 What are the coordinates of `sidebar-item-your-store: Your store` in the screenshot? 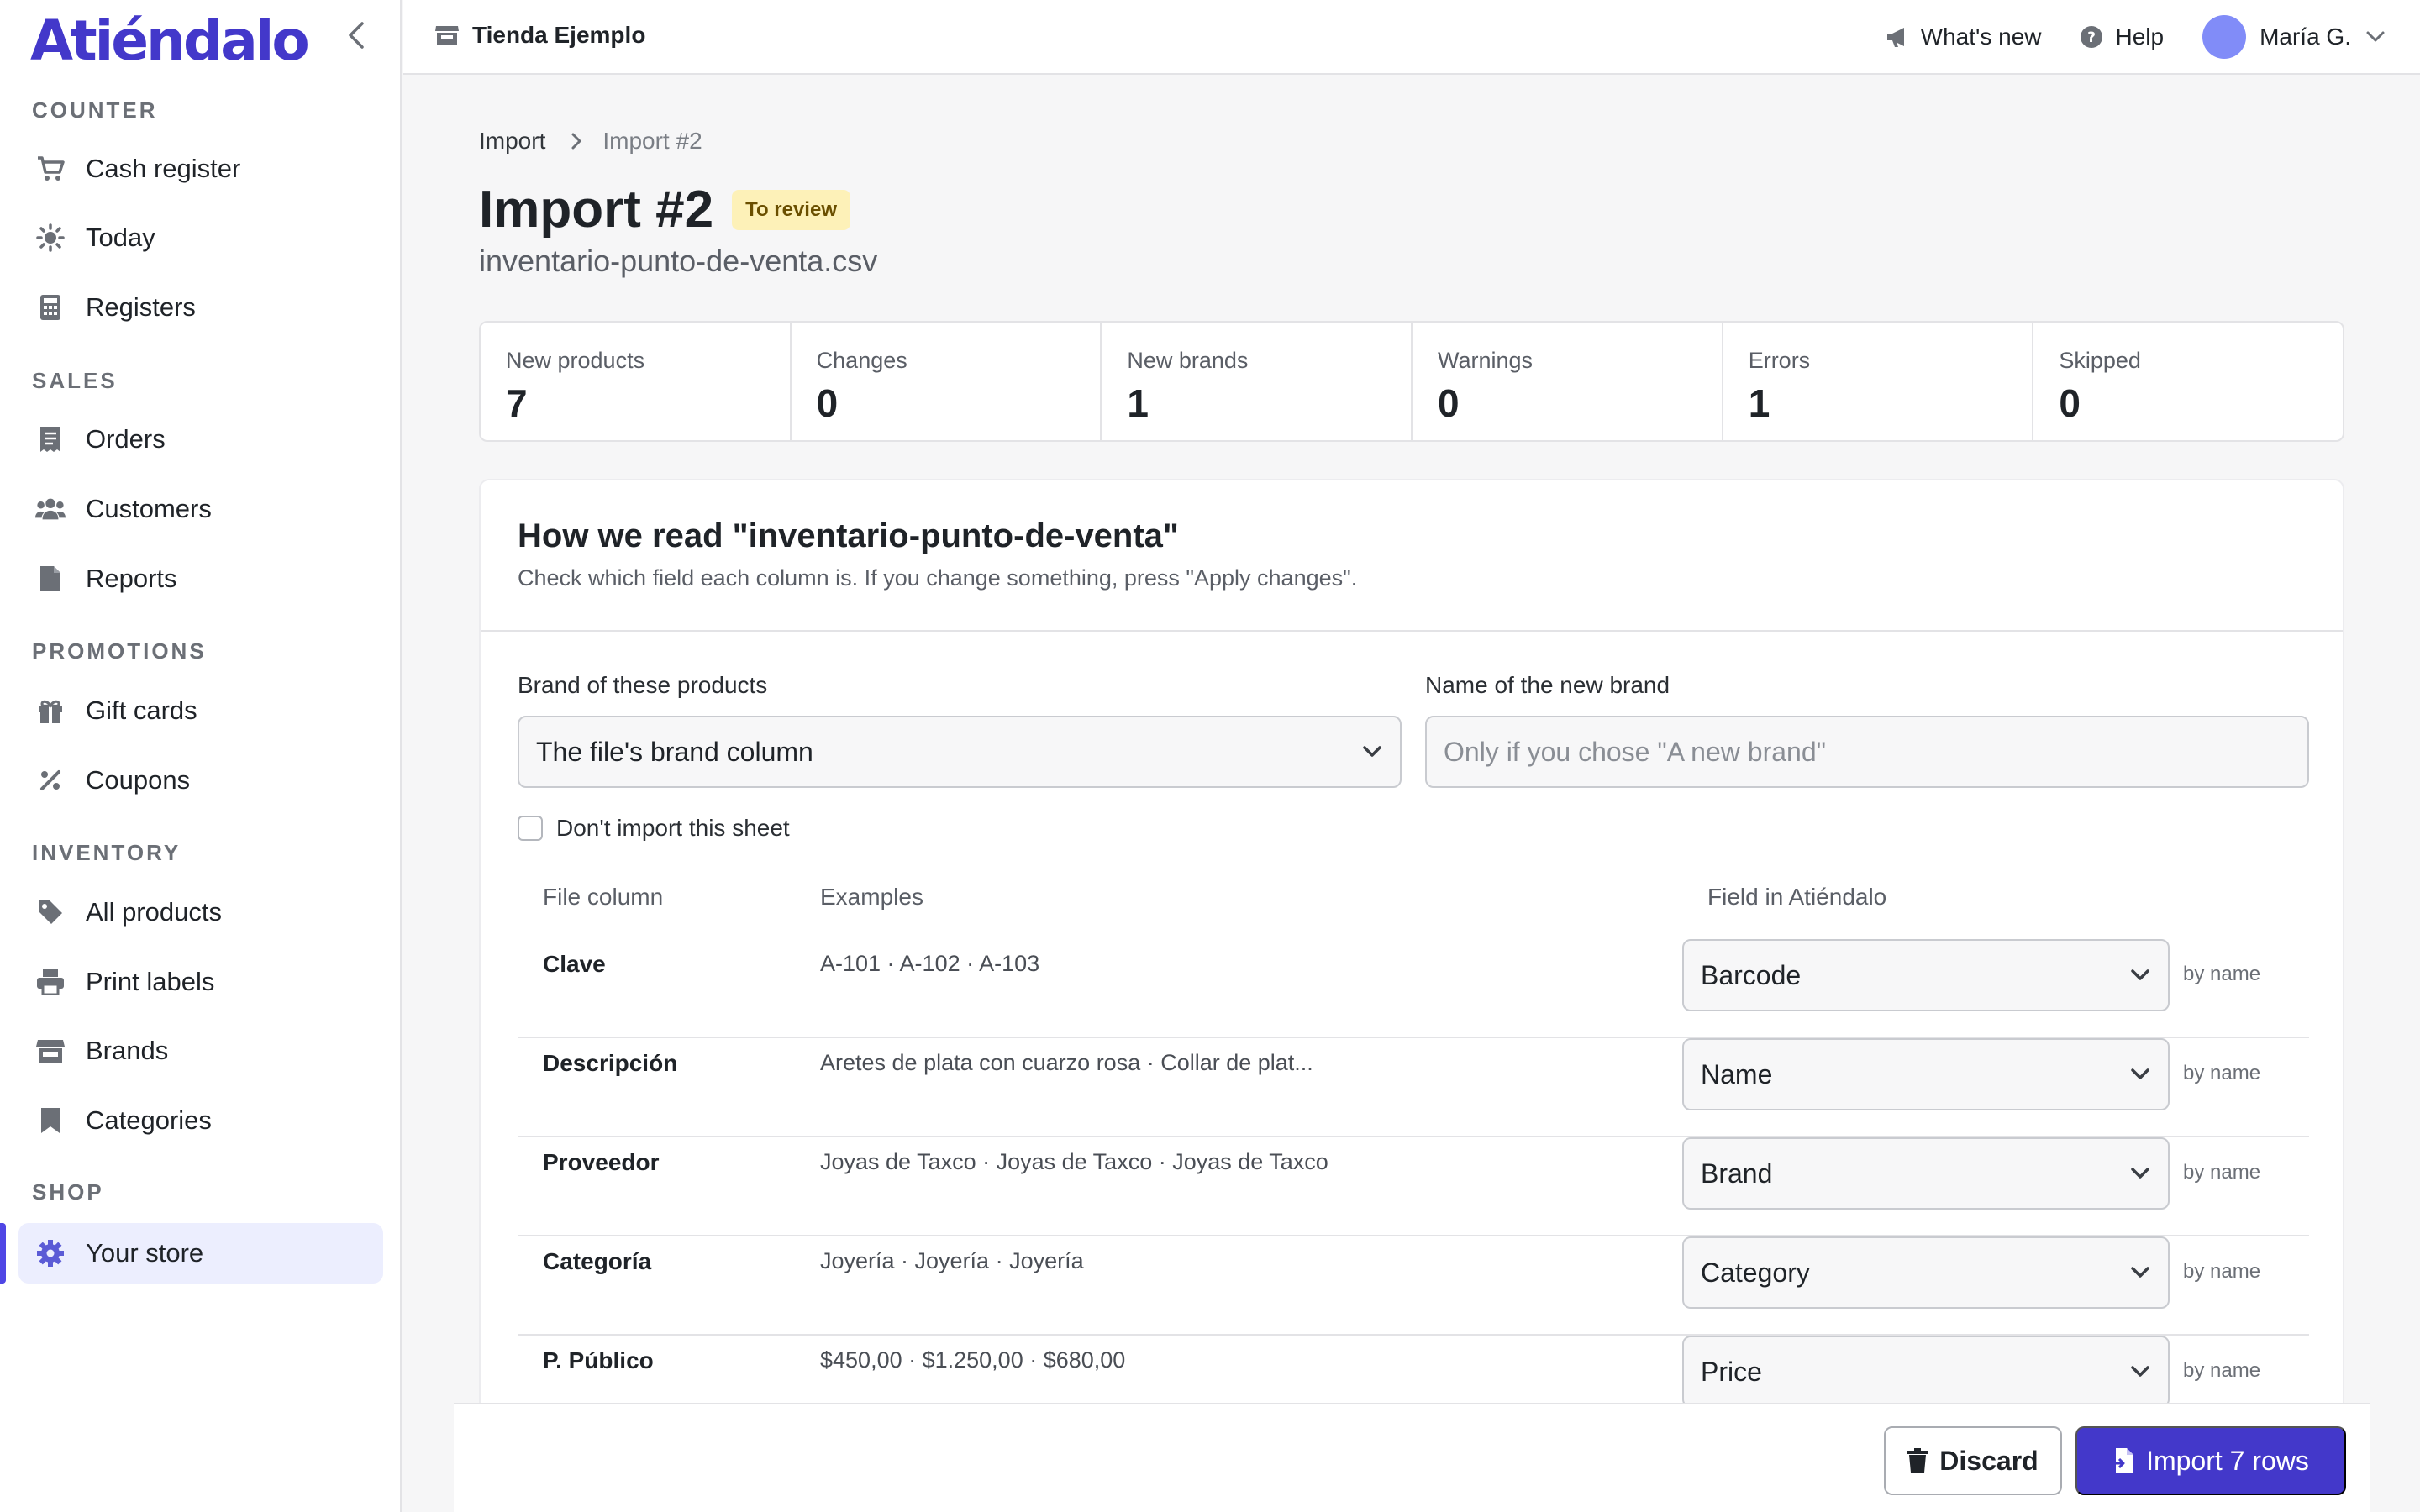 It's located at (200, 1253).